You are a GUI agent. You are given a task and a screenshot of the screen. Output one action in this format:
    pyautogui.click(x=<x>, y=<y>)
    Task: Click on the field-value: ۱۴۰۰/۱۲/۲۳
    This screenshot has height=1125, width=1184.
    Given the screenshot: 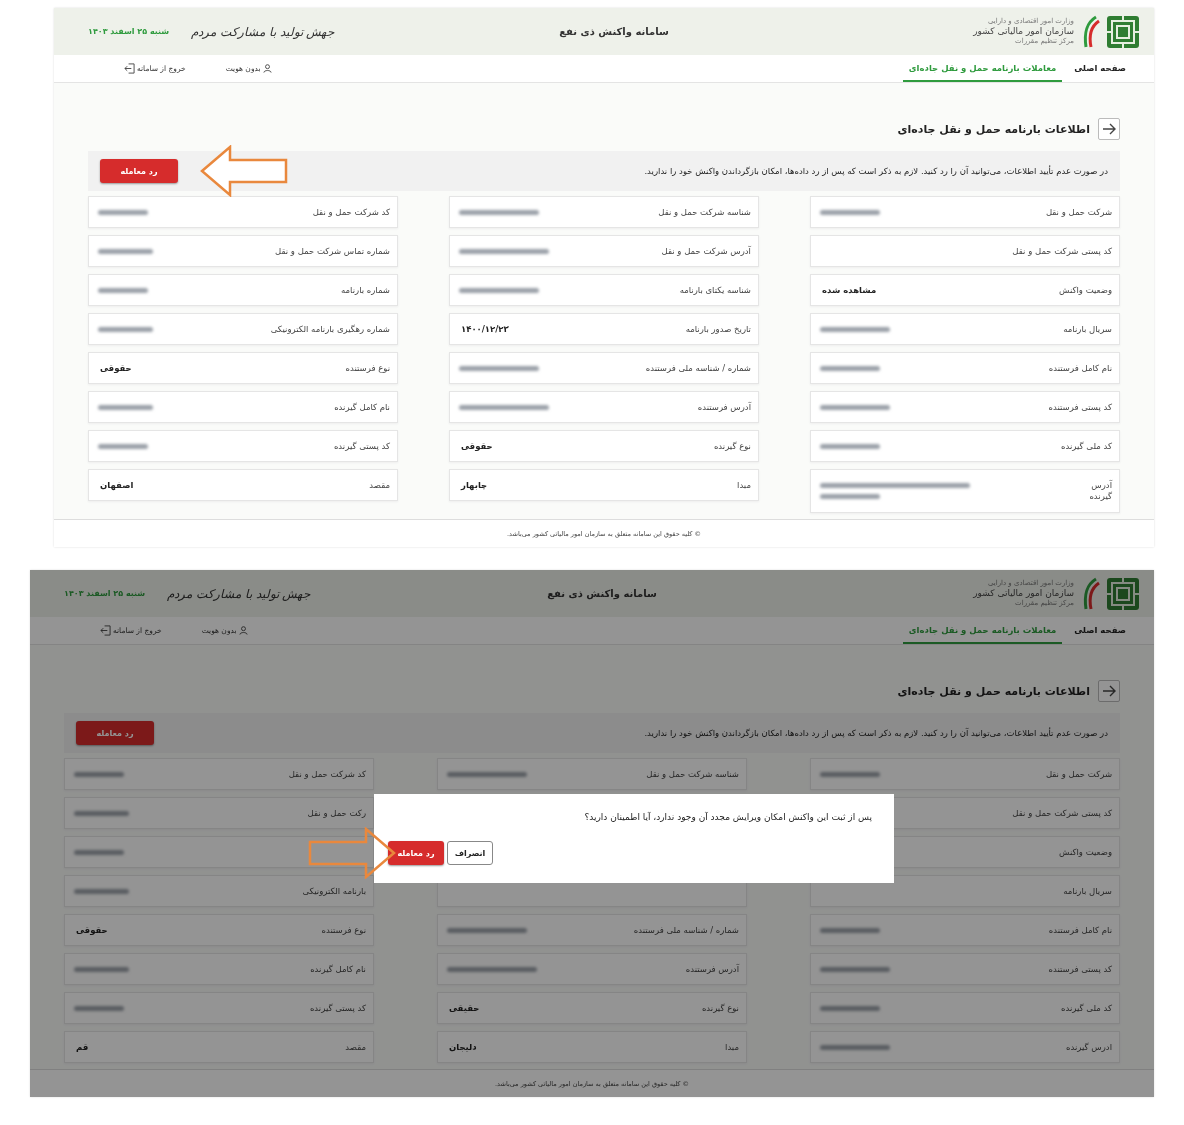 What is the action you would take?
    pyautogui.click(x=485, y=329)
    